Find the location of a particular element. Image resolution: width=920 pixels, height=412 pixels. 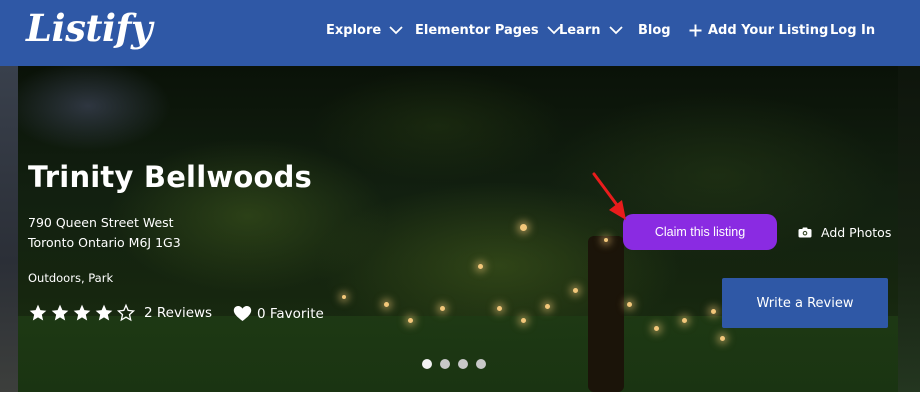

nav-log-in: Log In is located at coordinates (852, 30).